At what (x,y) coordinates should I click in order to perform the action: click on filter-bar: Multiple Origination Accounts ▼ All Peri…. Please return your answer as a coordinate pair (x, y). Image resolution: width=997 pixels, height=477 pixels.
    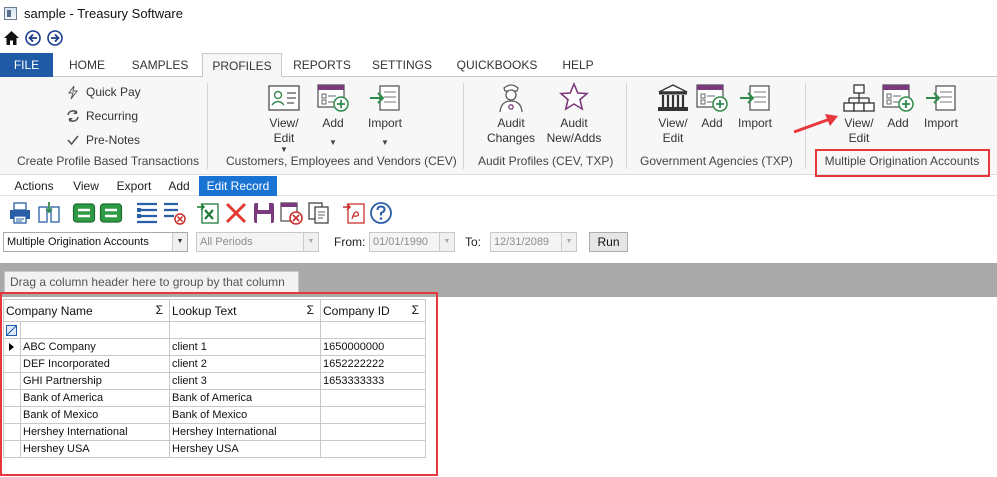
    Looking at the image, I should click on (498, 243).